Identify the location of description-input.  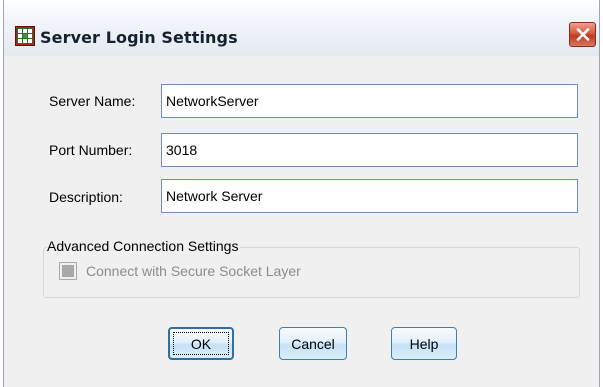
(369, 196).